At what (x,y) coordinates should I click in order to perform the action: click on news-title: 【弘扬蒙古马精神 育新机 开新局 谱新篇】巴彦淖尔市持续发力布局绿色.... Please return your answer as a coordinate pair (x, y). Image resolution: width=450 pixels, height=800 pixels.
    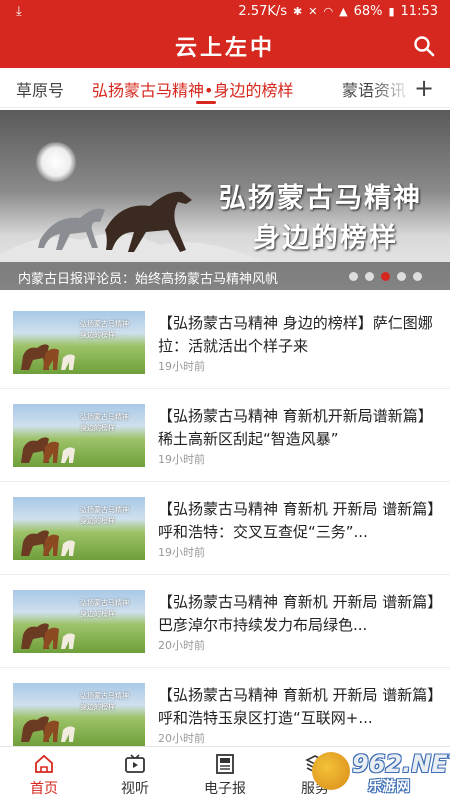
    Looking at the image, I should click on (296, 613).